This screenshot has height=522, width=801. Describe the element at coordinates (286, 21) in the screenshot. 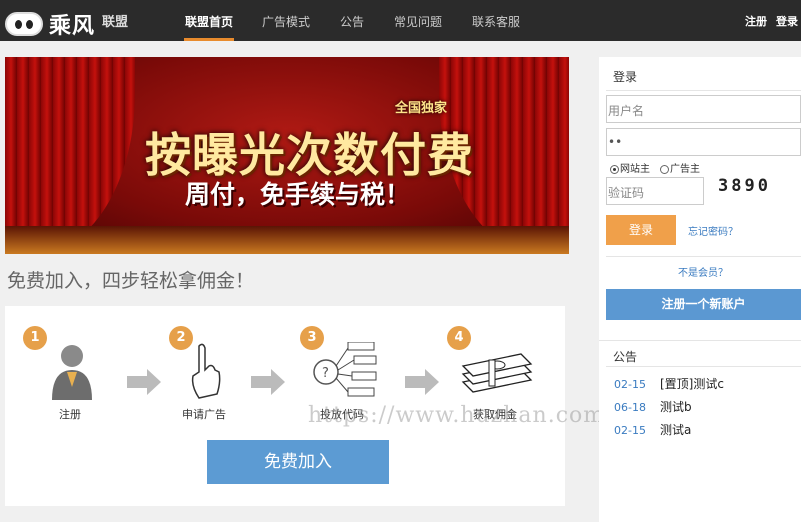

I see `nav-ad-modes: 广告模式` at that location.